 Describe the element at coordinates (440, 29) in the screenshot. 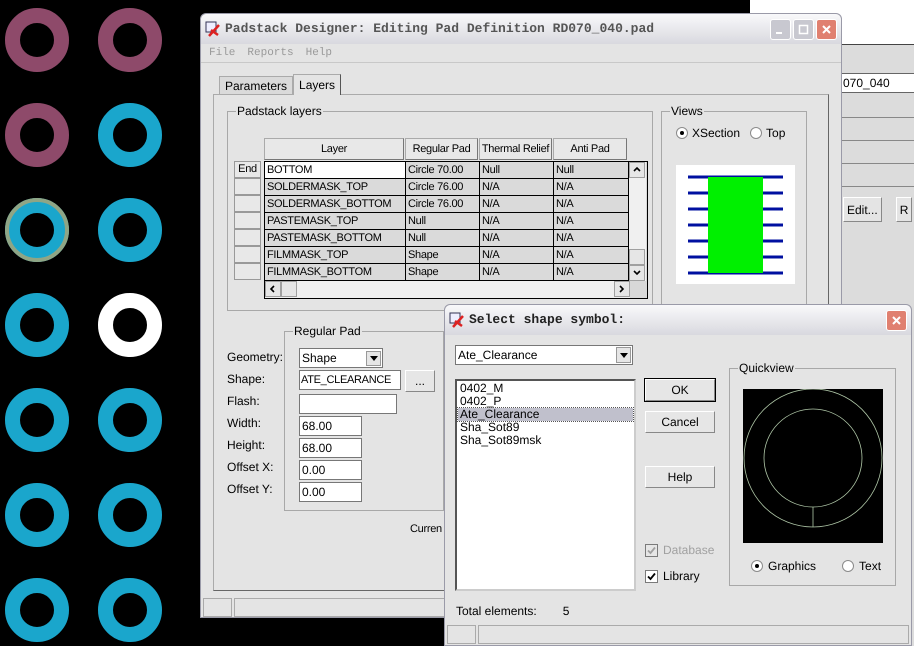

I see `window-title: Padstack Designer: Editing Pad Definition RD070_040.pad` at that location.